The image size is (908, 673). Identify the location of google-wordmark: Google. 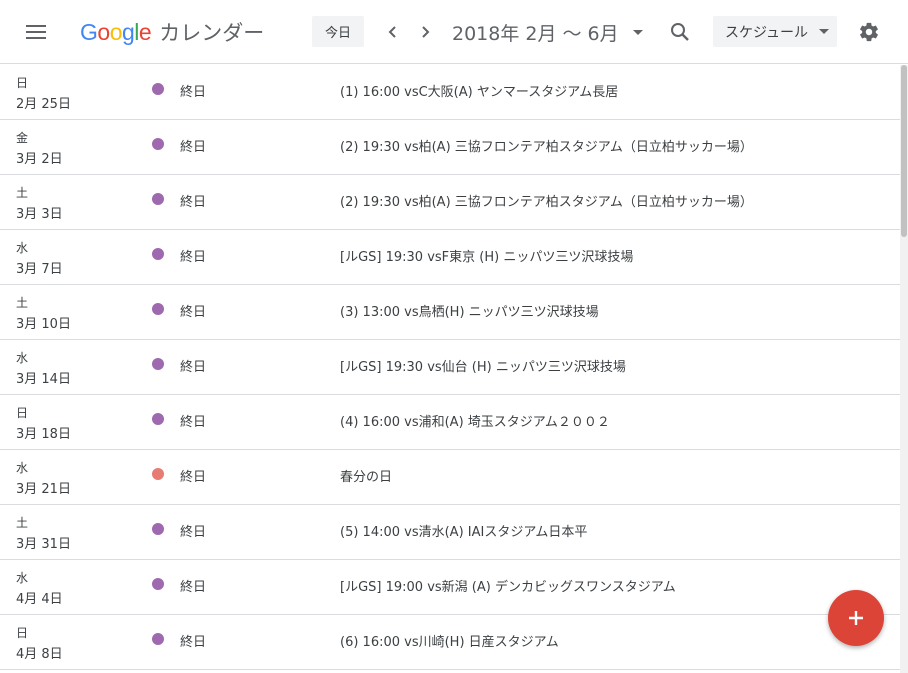
(116, 31).